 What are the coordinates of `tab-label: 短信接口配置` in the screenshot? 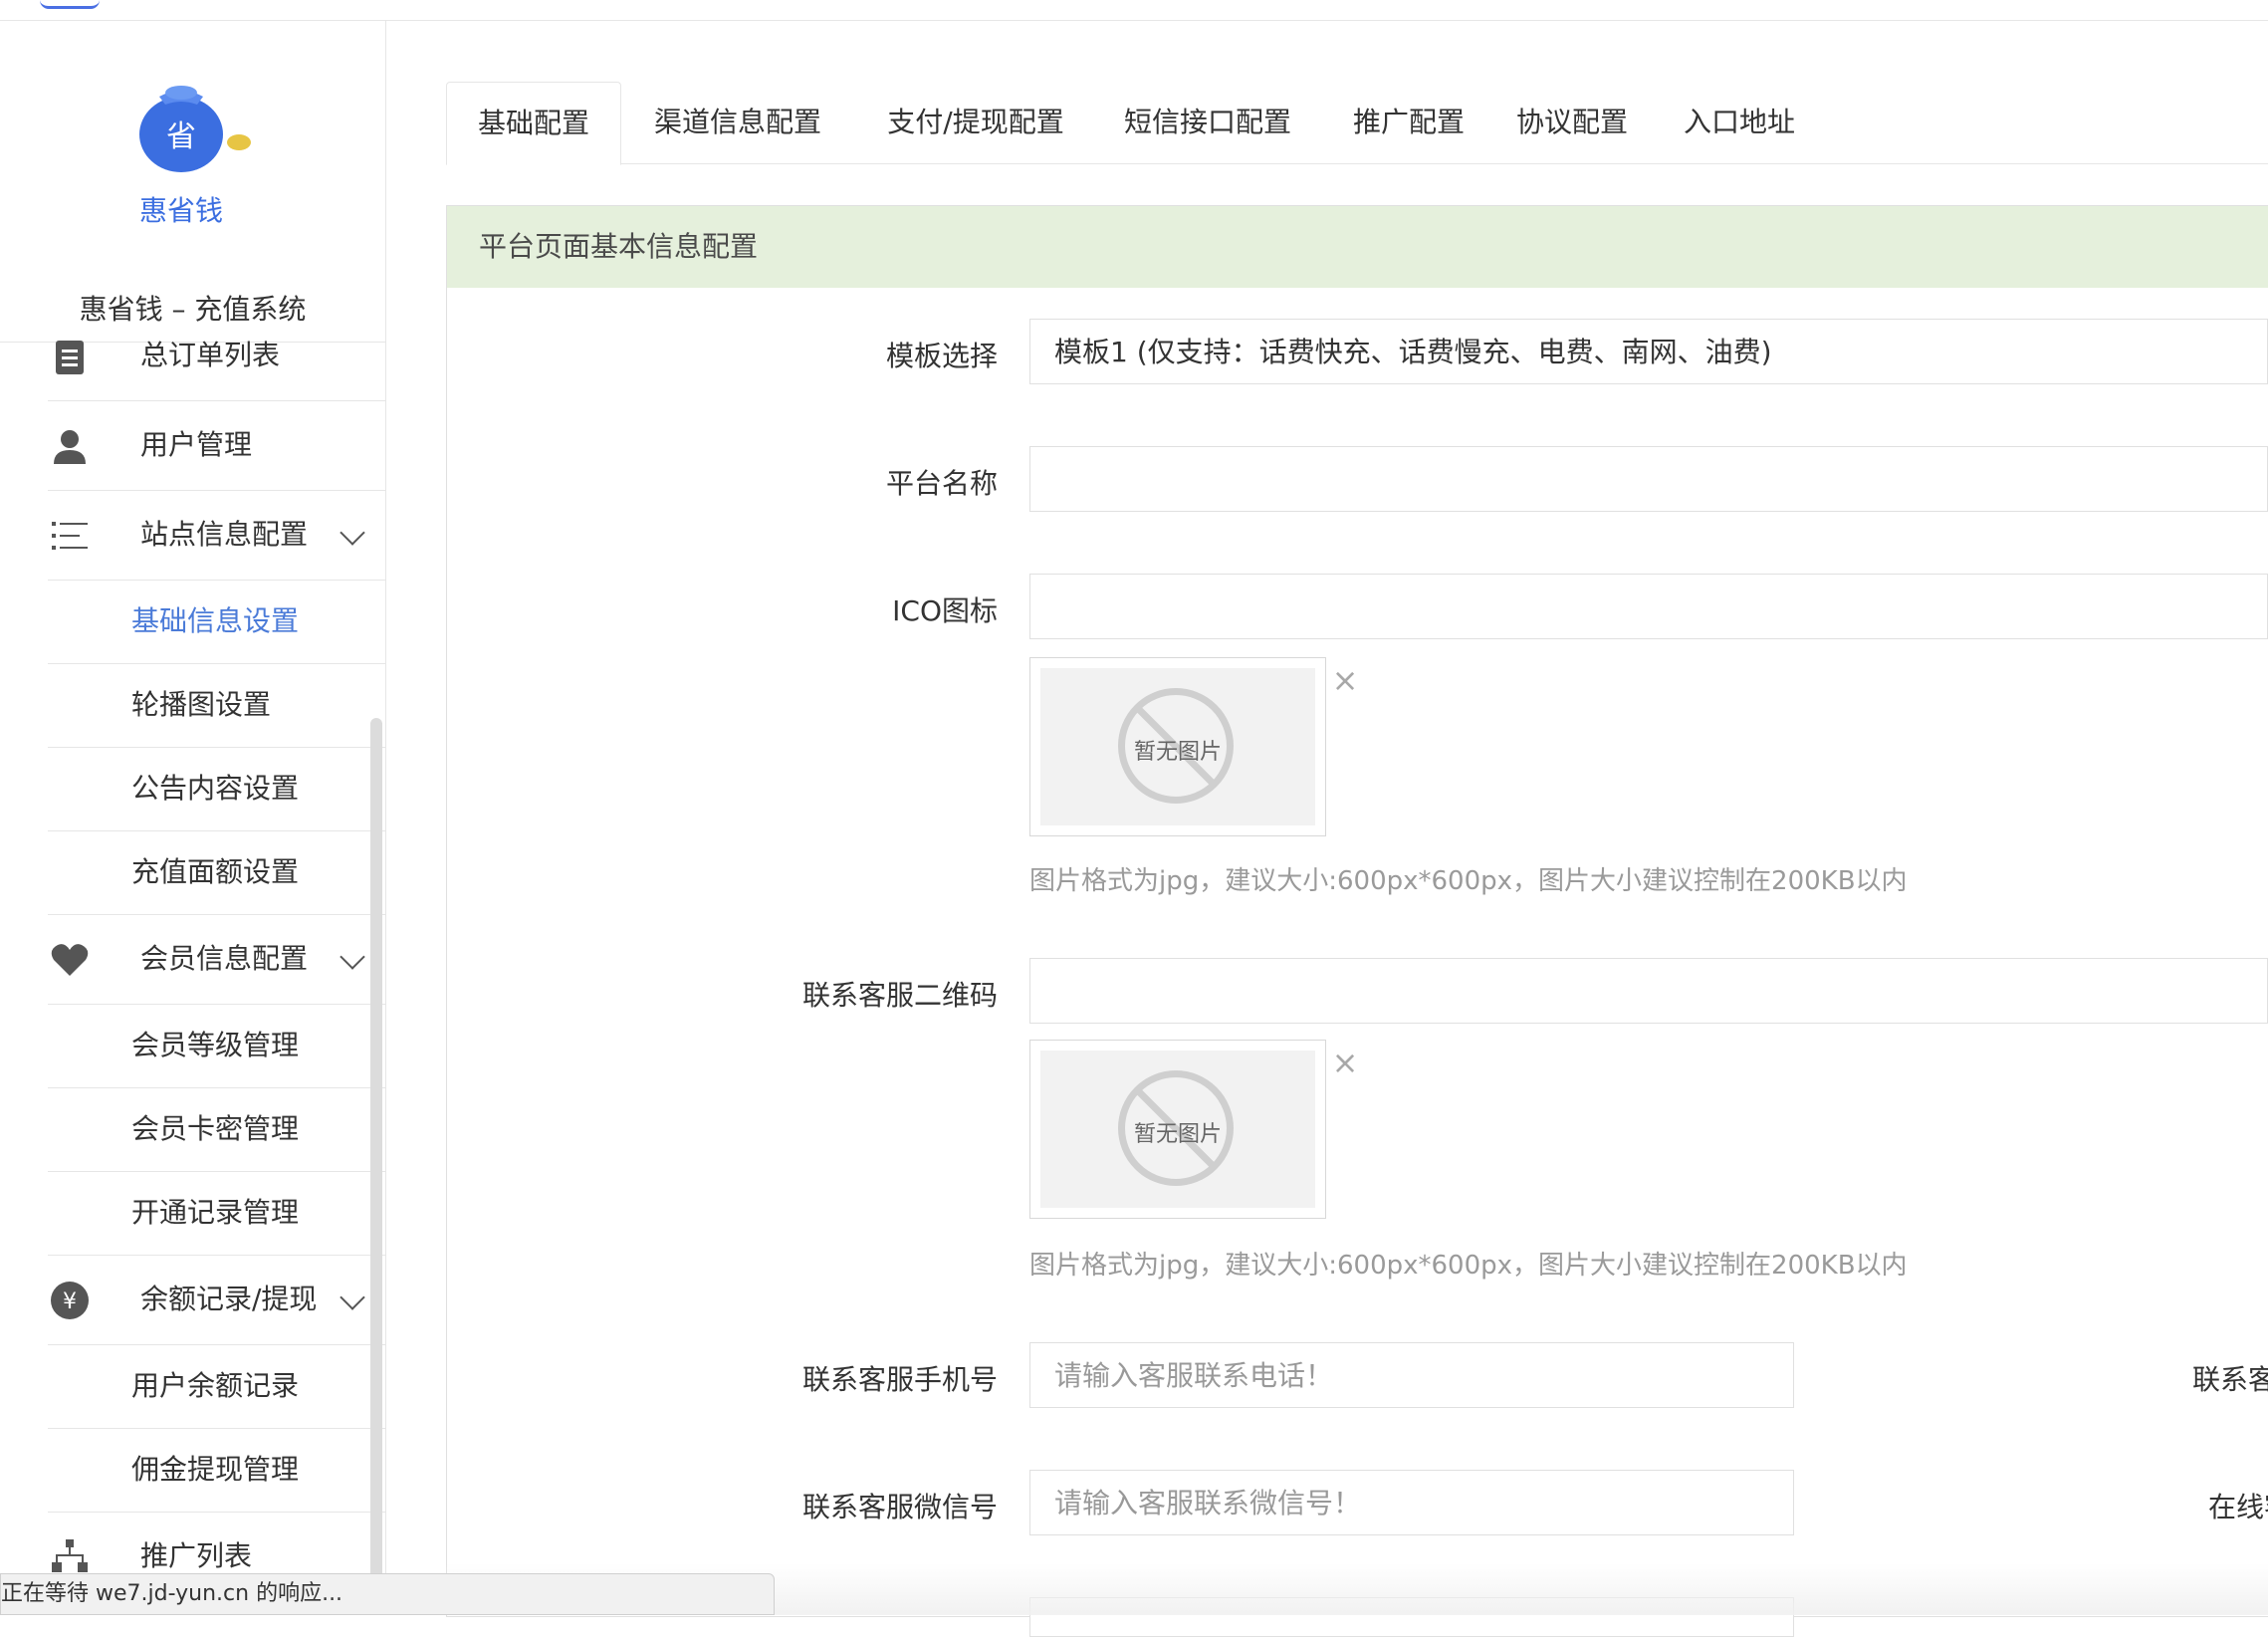 It's located at (1207, 122).